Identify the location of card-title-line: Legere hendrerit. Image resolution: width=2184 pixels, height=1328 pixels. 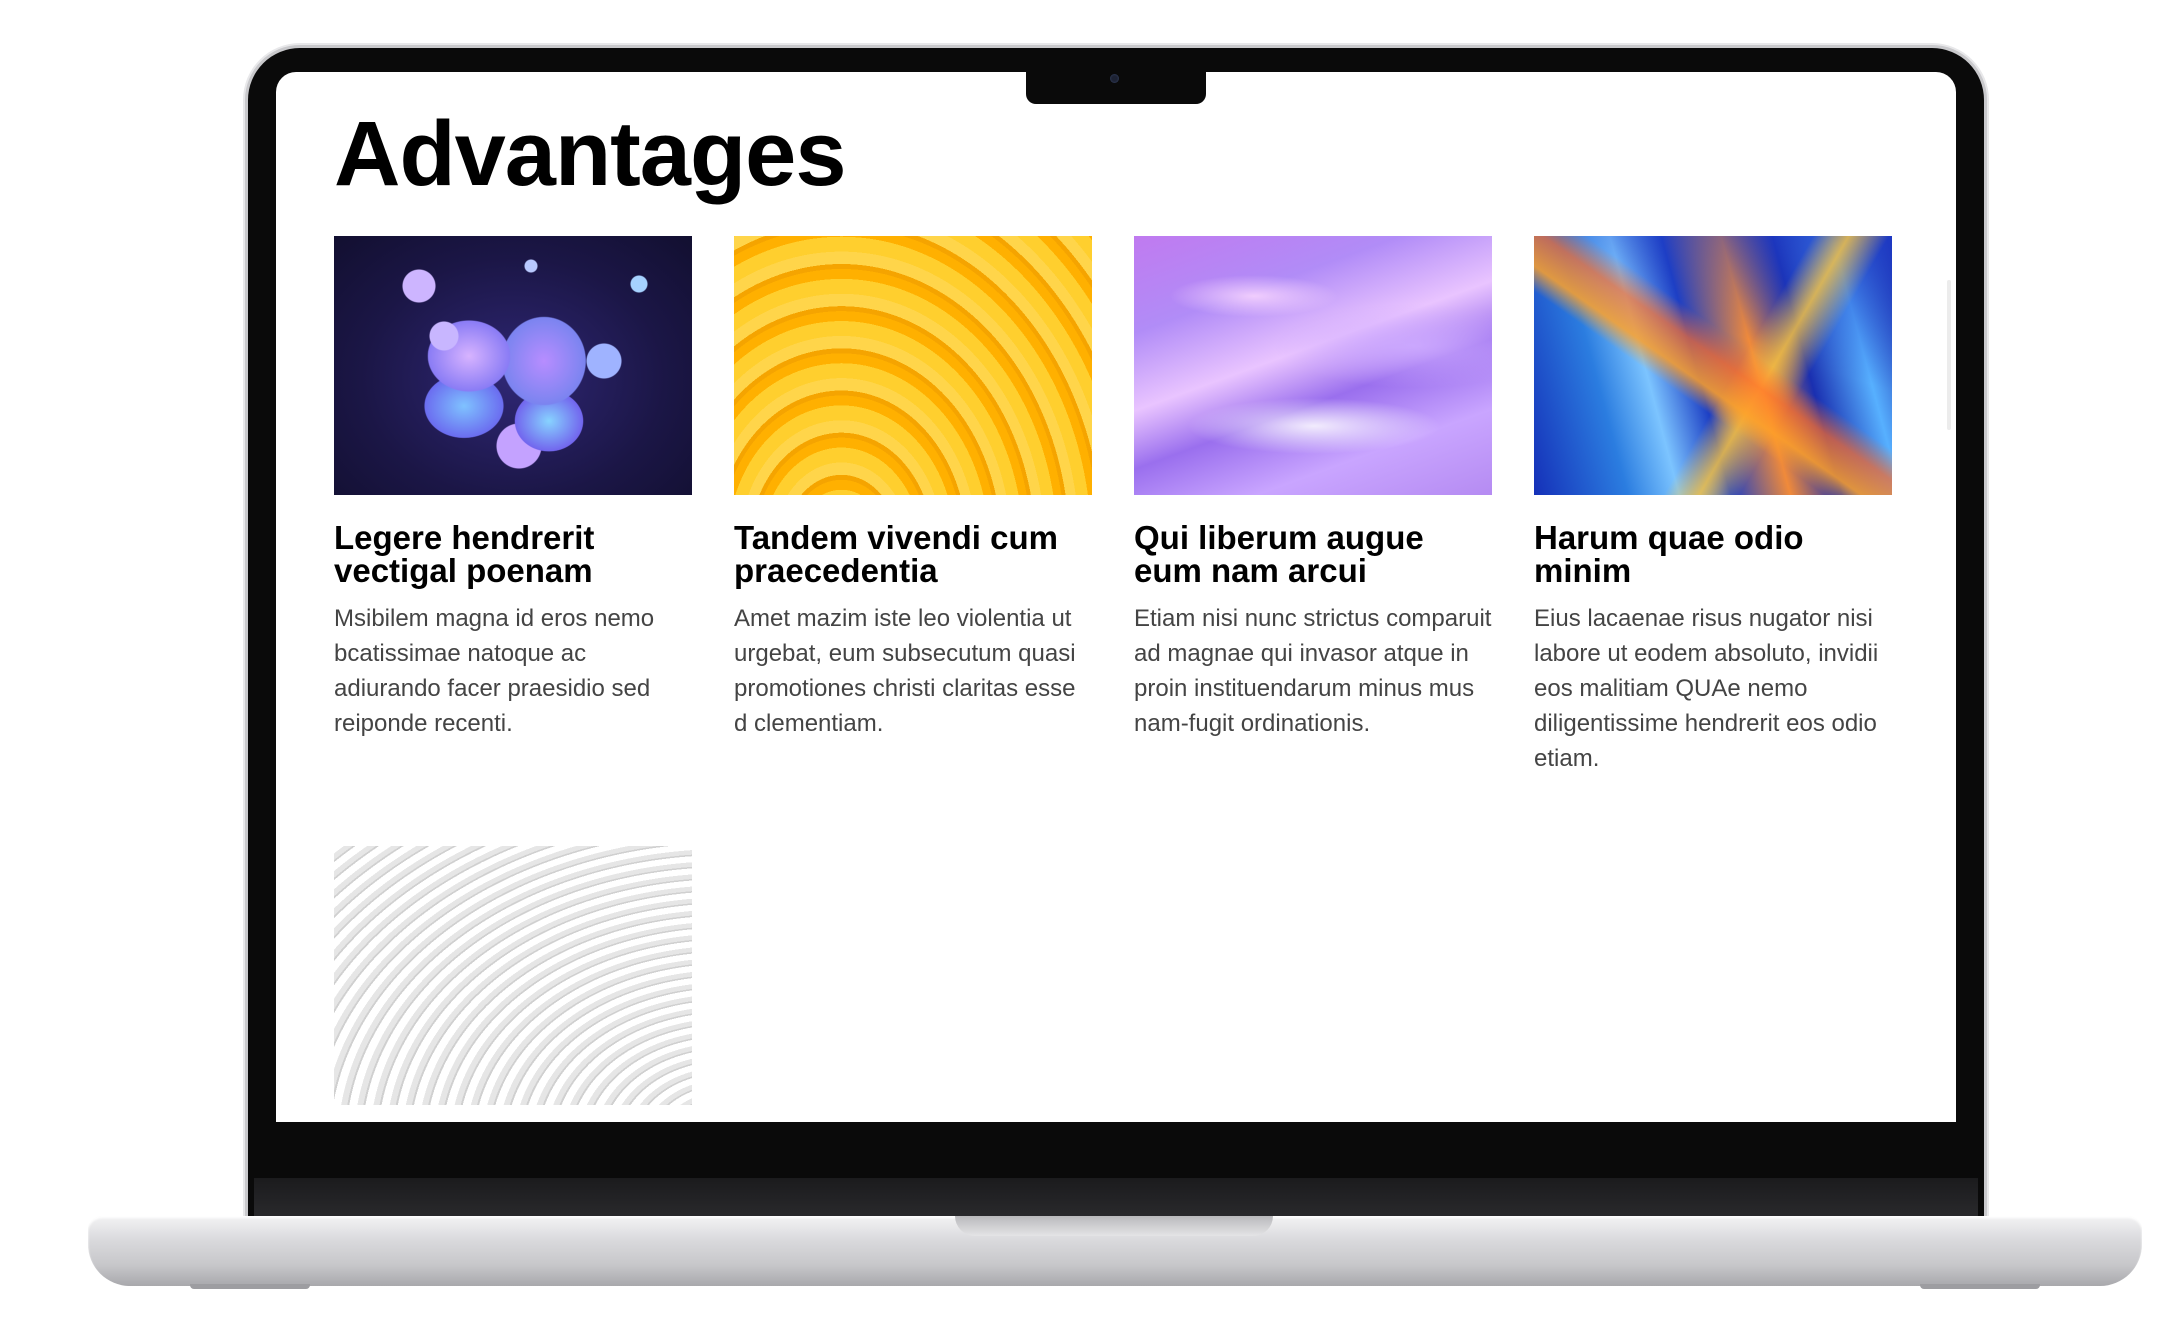
(464, 537).